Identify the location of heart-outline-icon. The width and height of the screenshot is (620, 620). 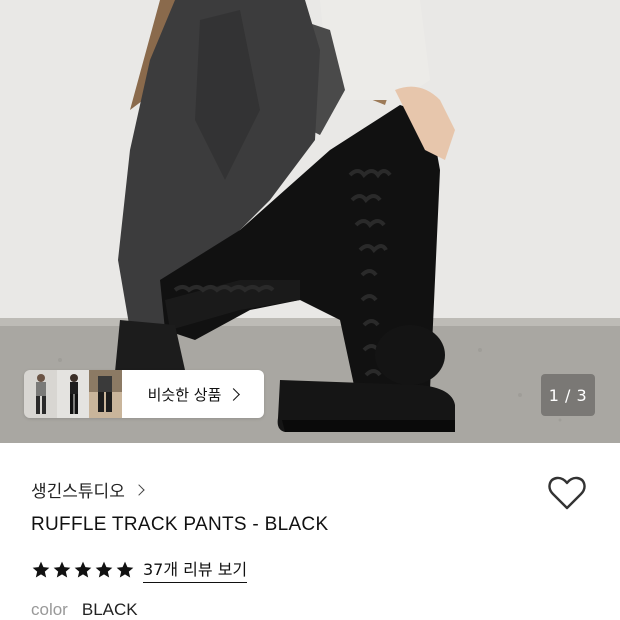
(567, 493).